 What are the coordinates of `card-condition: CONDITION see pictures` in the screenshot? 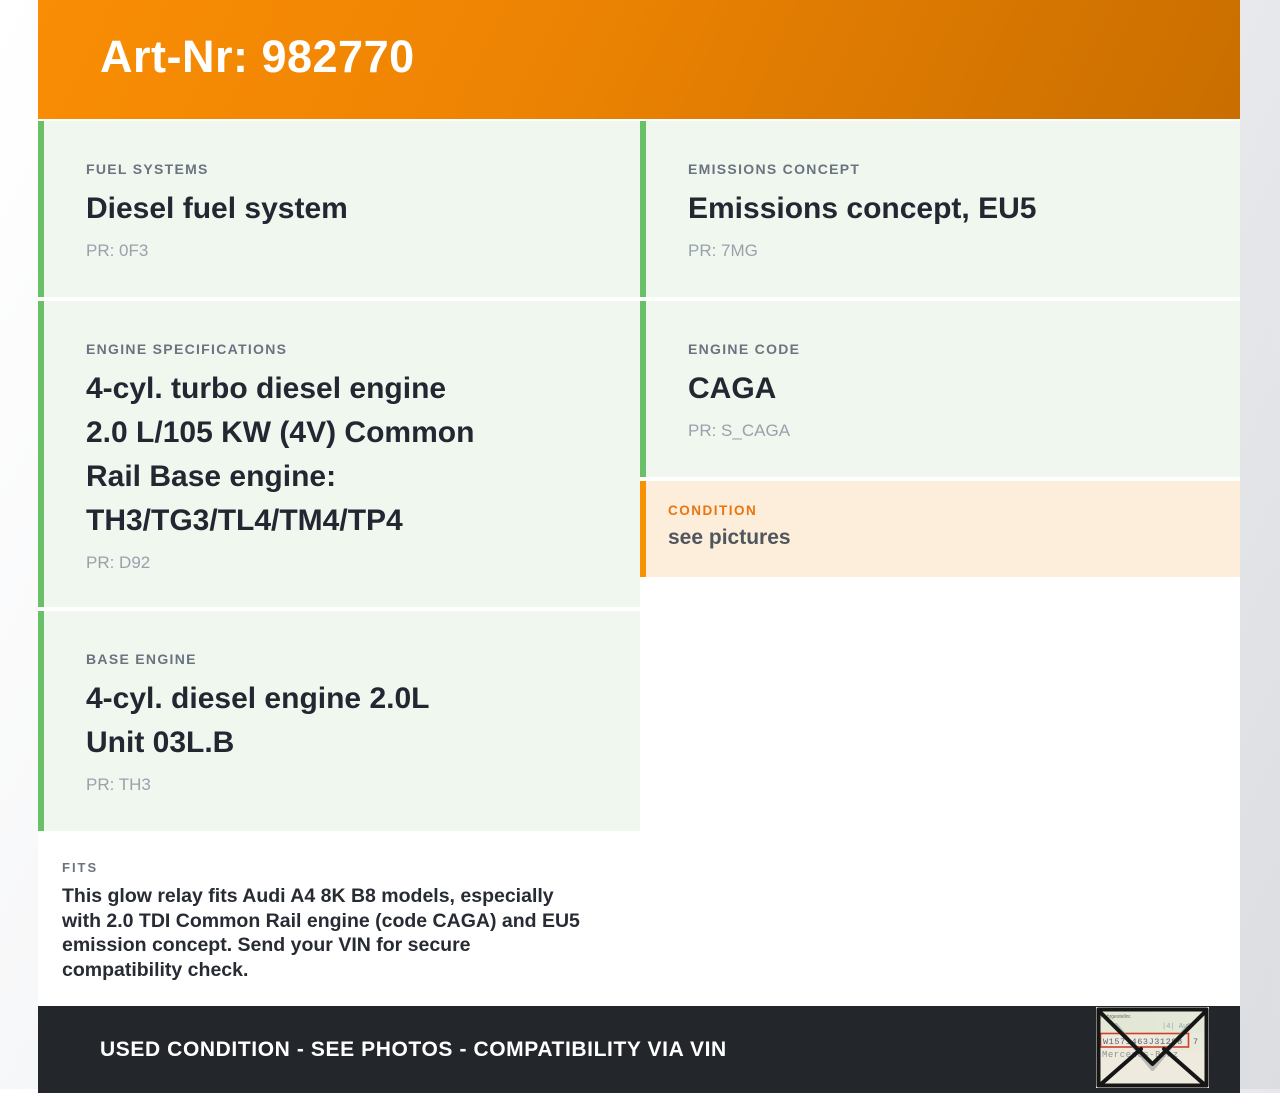 It's located at (940, 529).